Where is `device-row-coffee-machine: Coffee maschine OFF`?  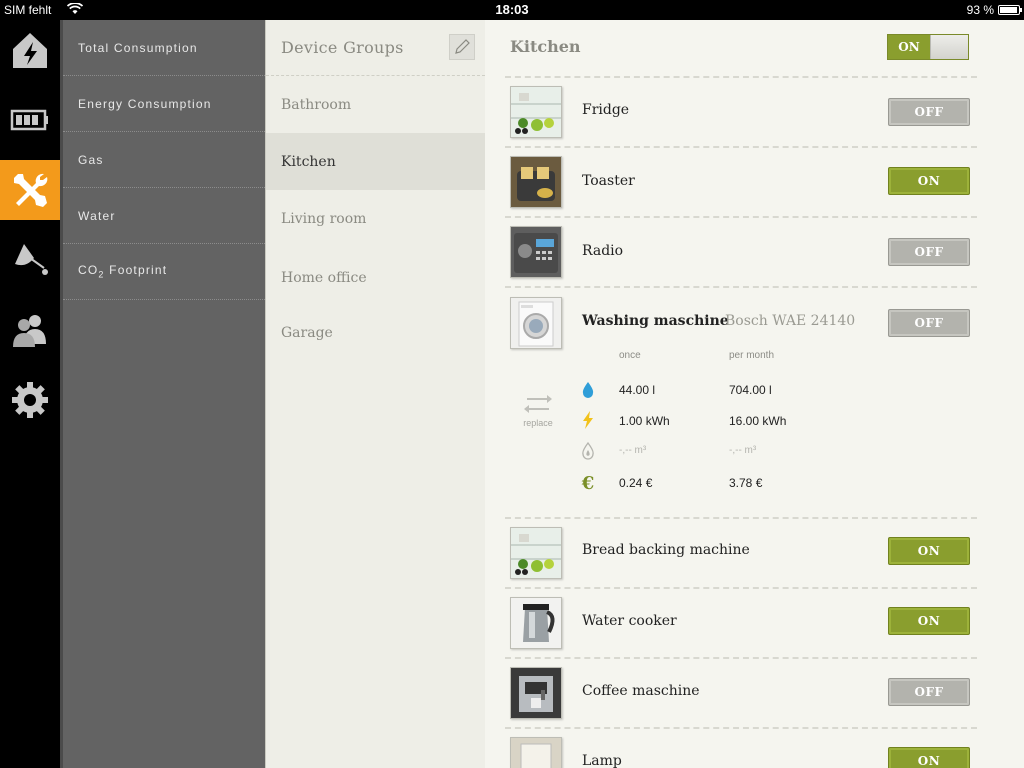
device-row-coffee-machine: Coffee maschine OFF is located at coordinates (741, 692).